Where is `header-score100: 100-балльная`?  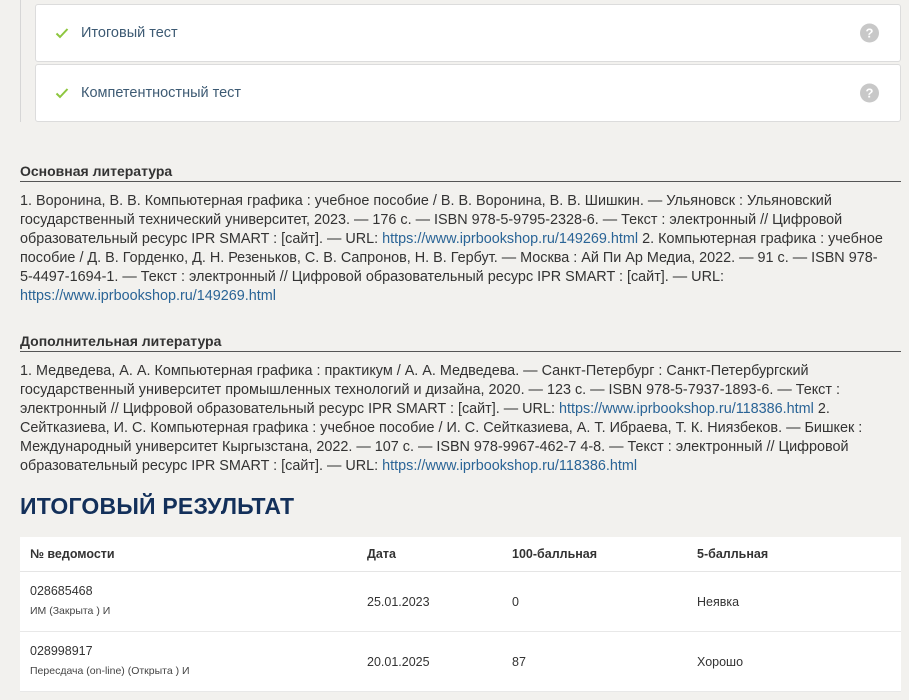 header-score100: 100-балльная is located at coordinates (555, 554).